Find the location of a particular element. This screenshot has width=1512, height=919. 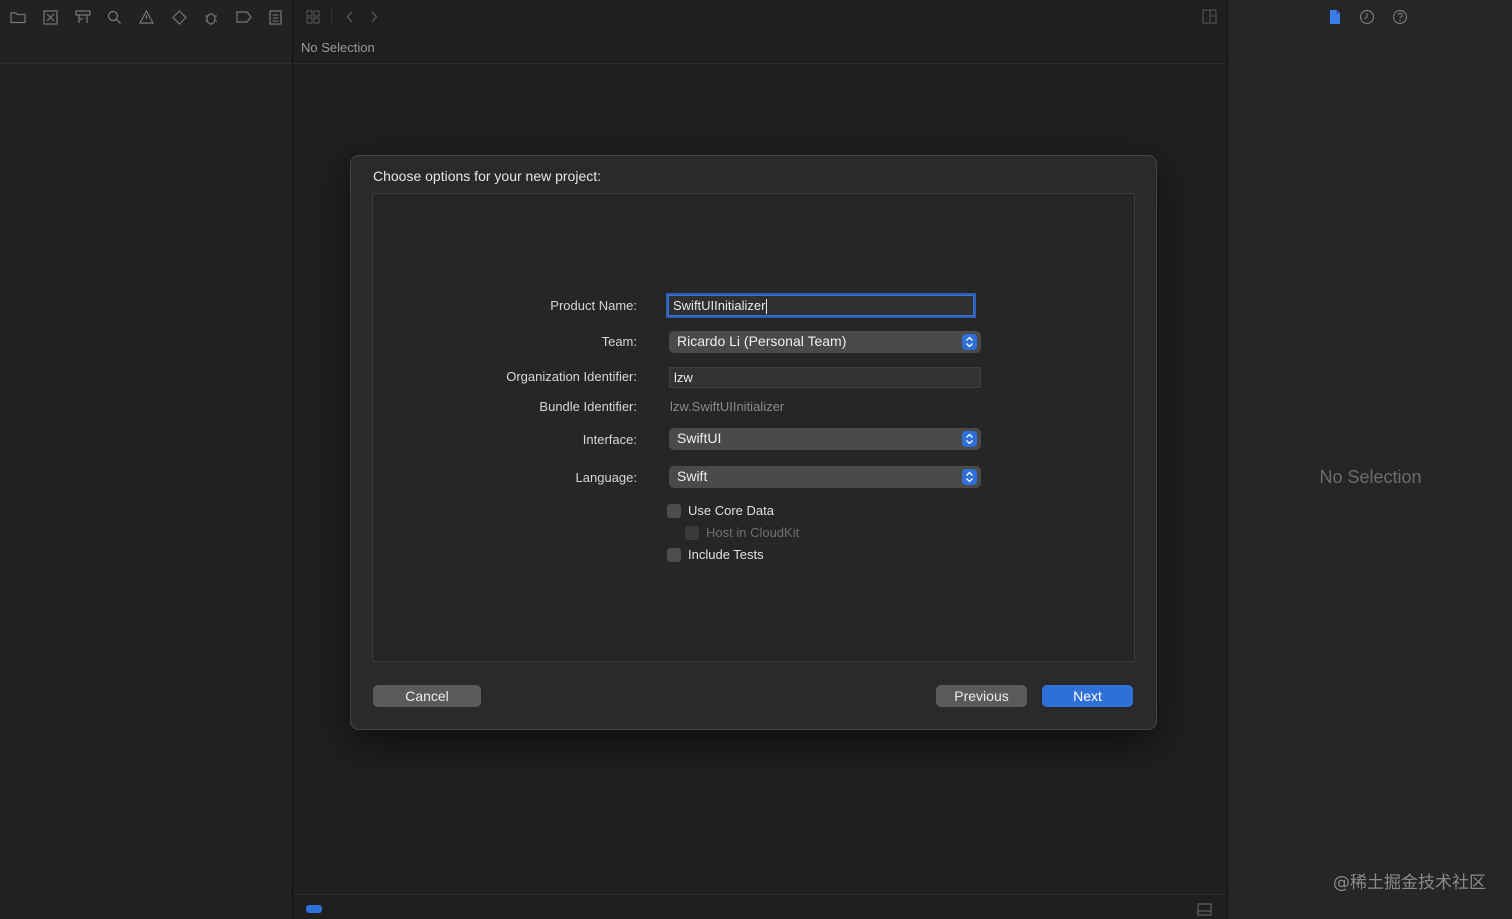

debug-icon is located at coordinates (211, 17).